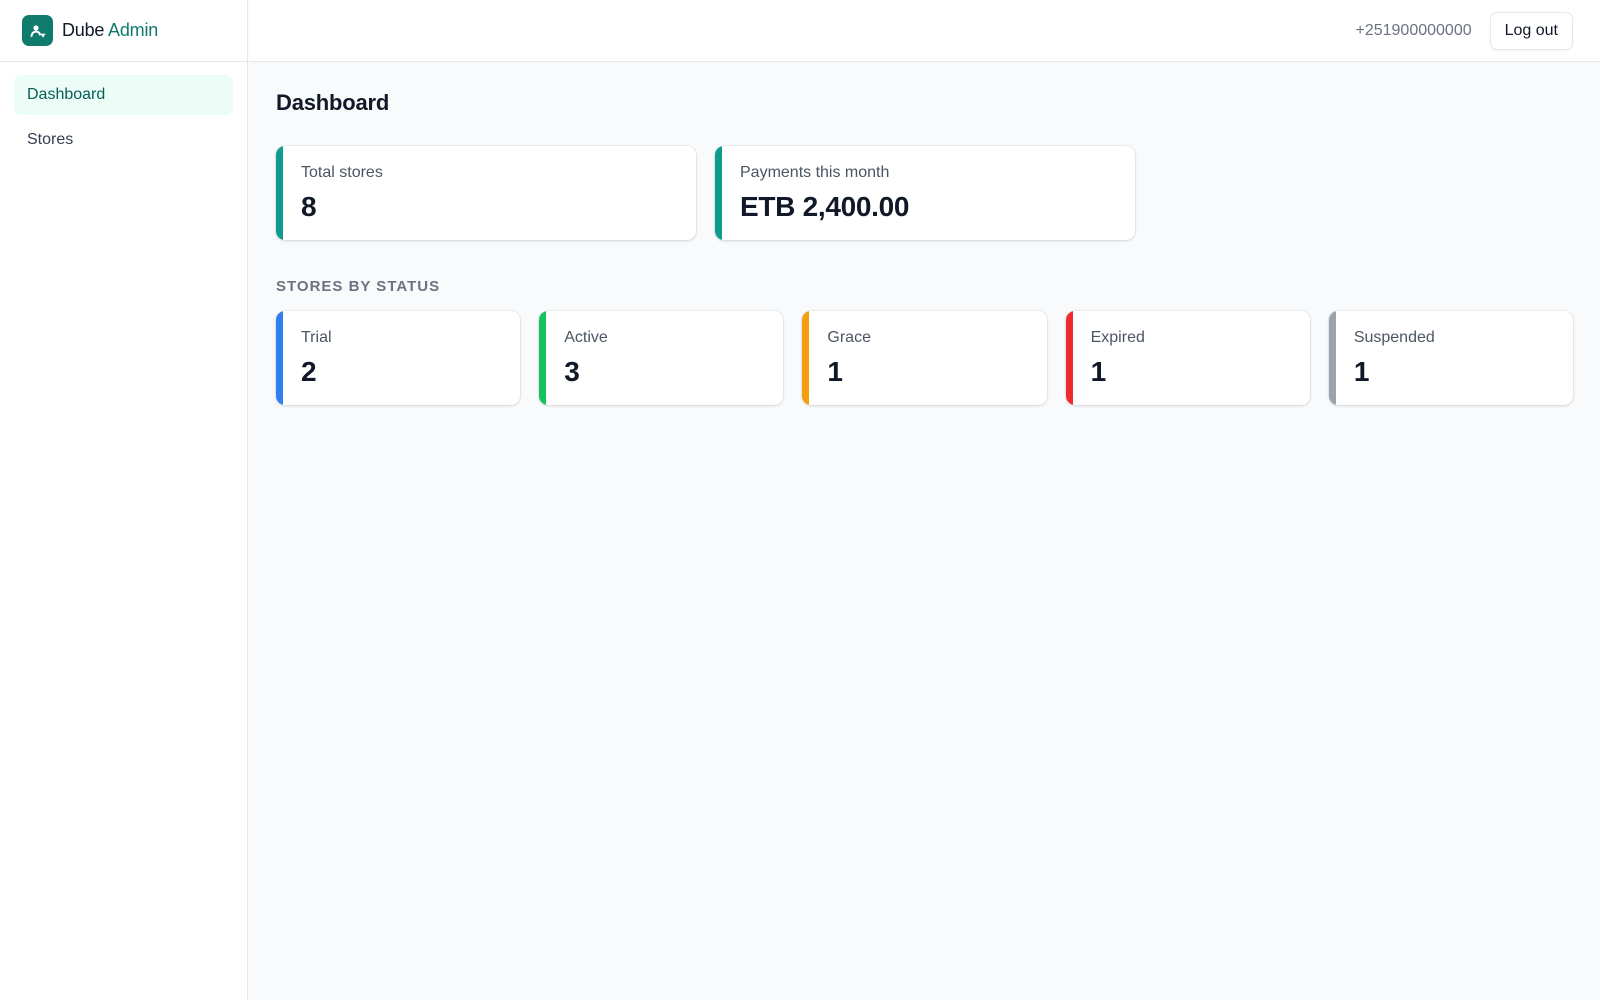 The height and width of the screenshot is (1000, 1600). I want to click on payments-card: Payments this month ETB 2,400.00, so click(925, 193).